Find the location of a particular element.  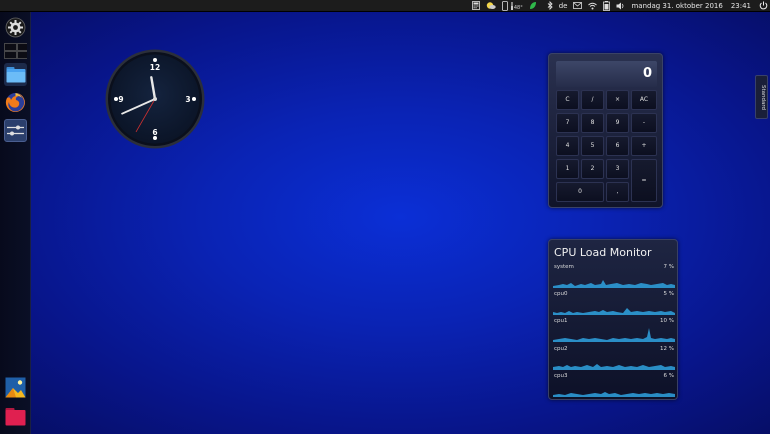

bluetooth-icon is located at coordinates (550, 5).